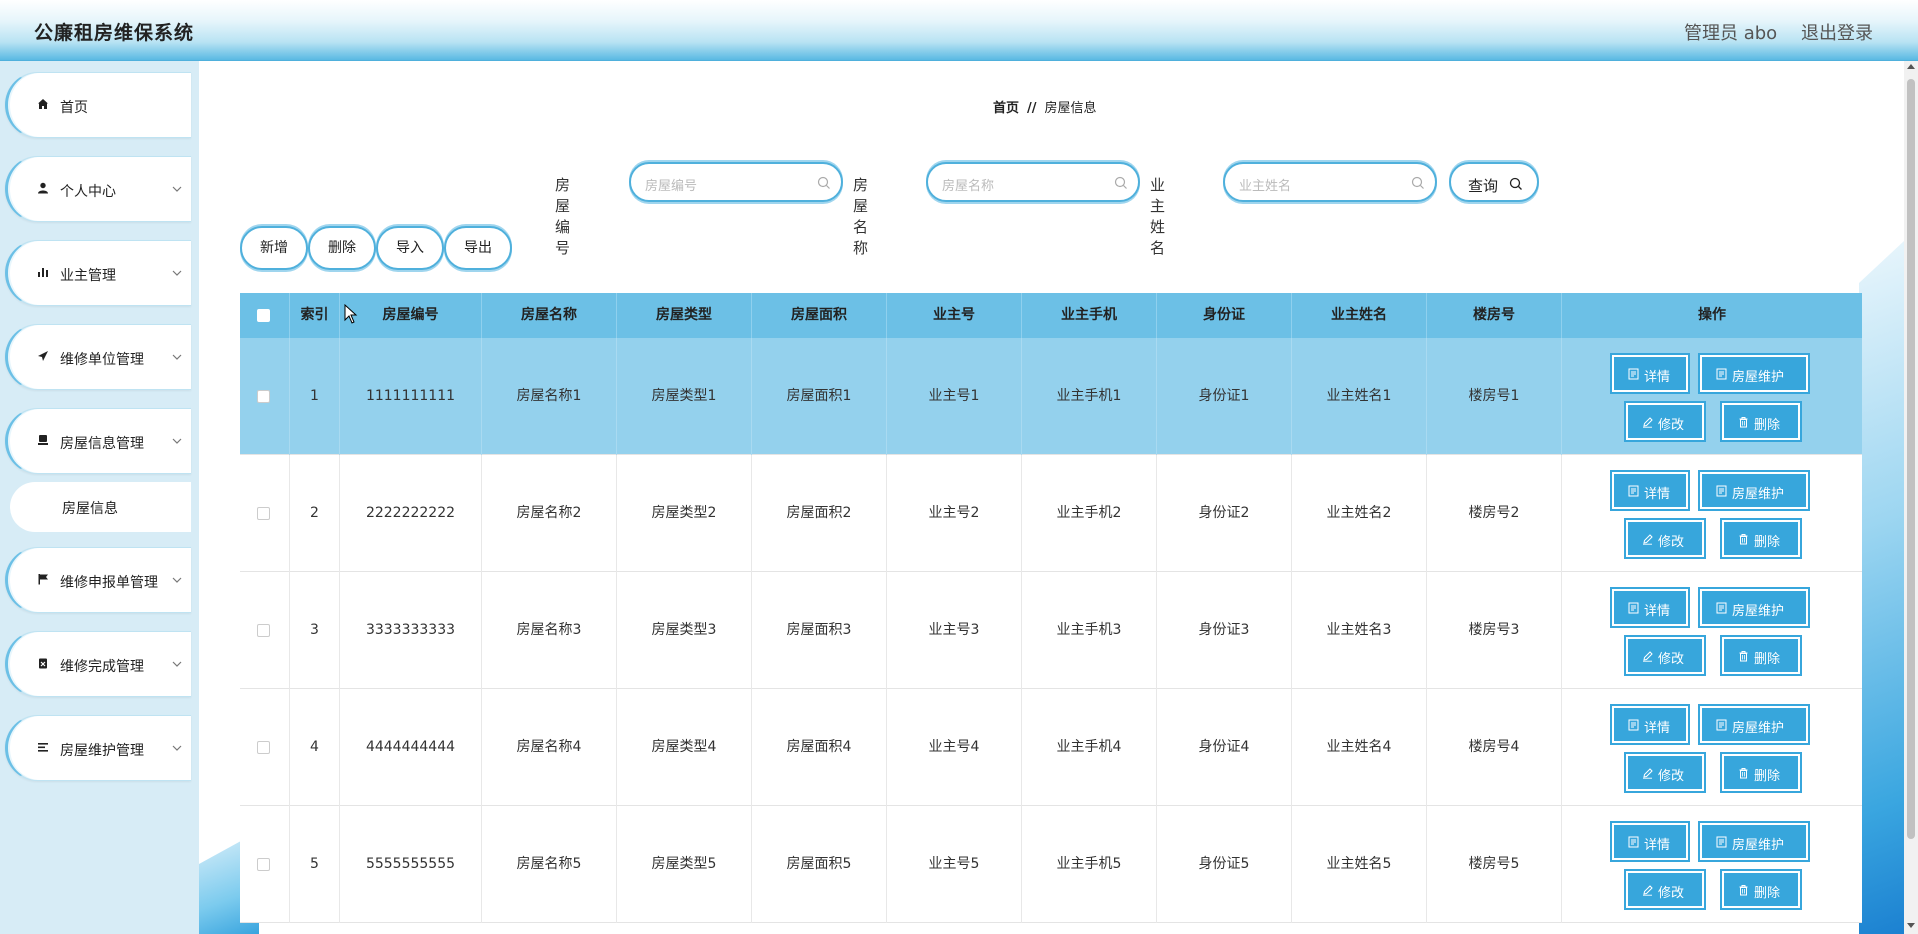 The height and width of the screenshot is (934, 1918). I want to click on sidebar-item-label: 房屋维护管理, so click(102, 751).